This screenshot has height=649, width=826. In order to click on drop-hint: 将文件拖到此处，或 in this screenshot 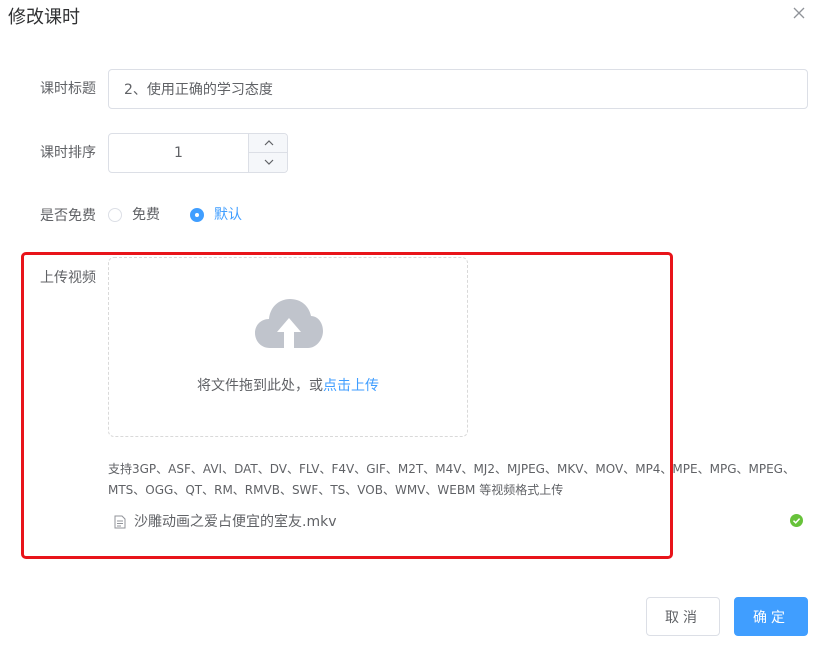, I will do `click(260, 386)`.